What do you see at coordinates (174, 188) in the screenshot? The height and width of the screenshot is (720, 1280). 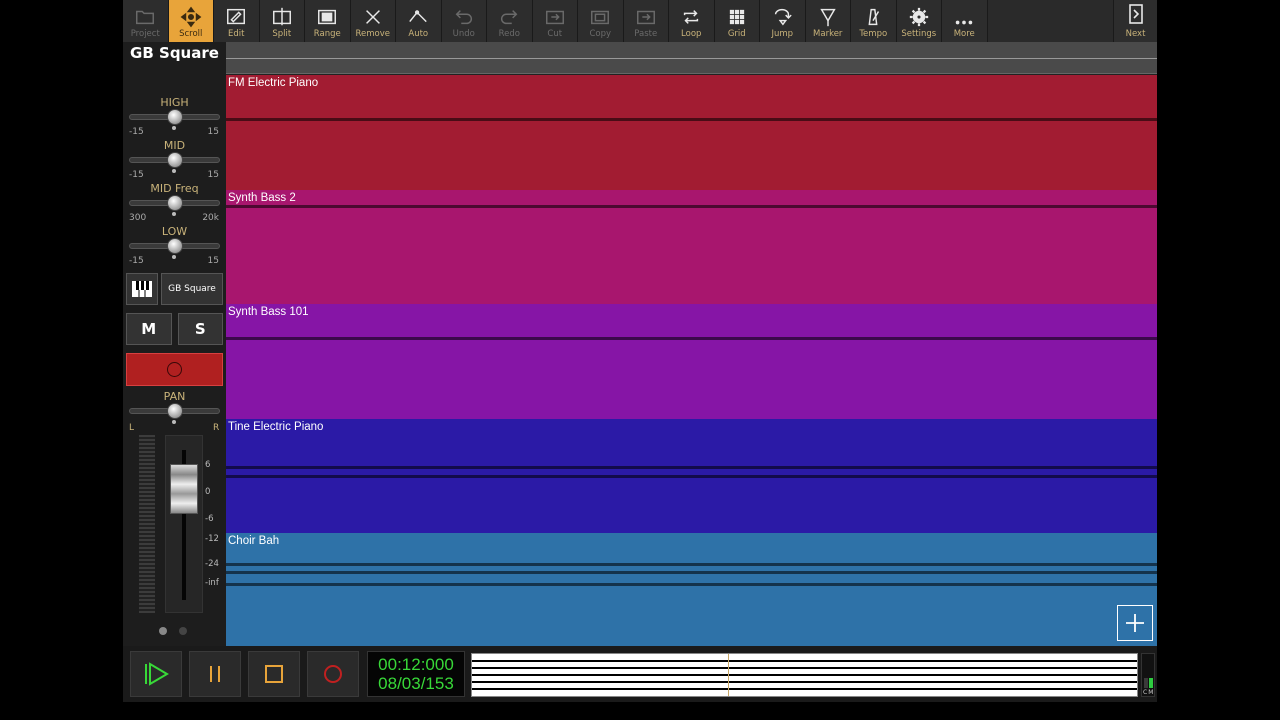 I see `eq-mid-freq-label: MID Freq` at bounding box center [174, 188].